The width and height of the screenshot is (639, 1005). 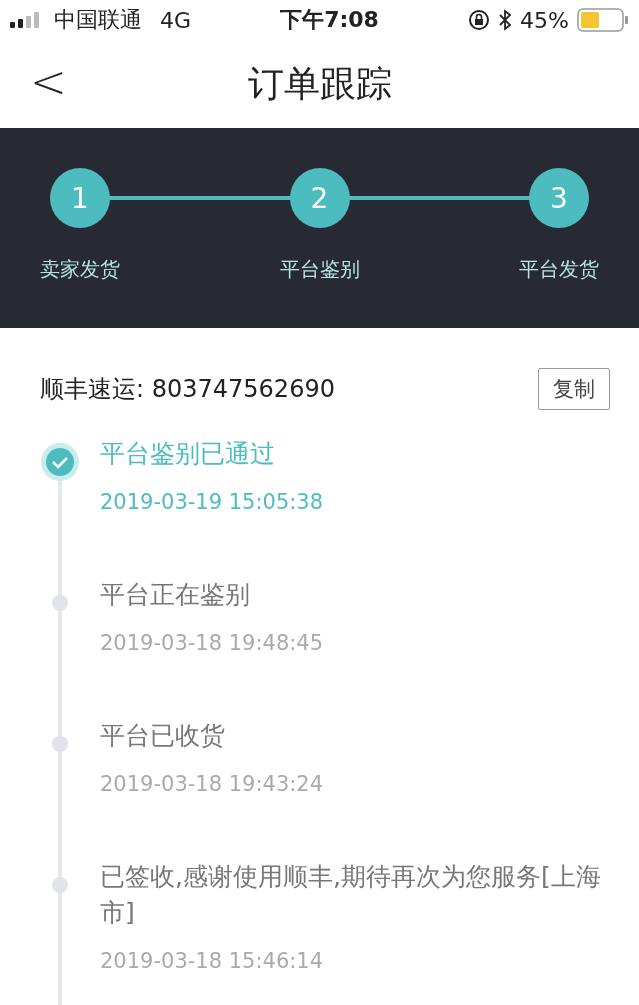 What do you see at coordinates (212, 502) in the screenshot?
I see `event-time: 2019-03-19 15:05:38` at bounding box center [212, 502].